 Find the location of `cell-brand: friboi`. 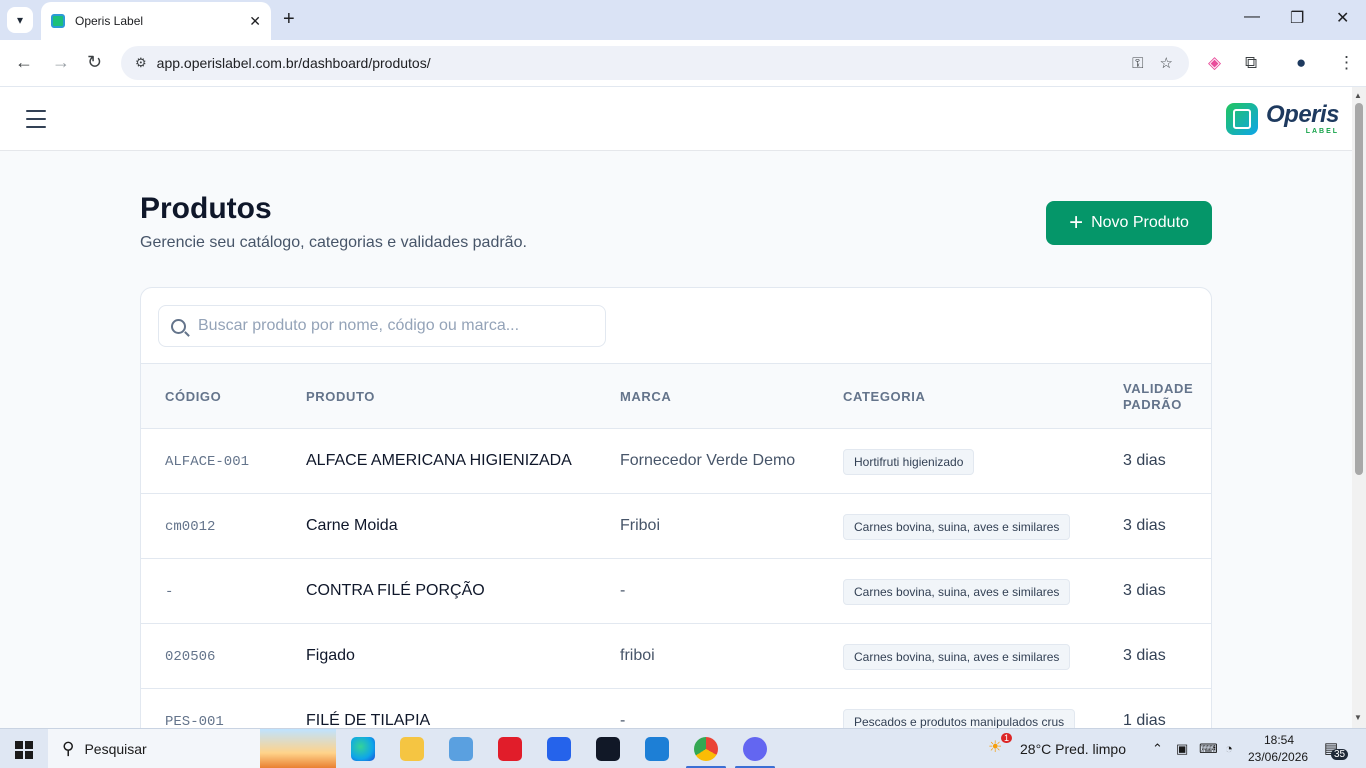

cell-brand: friboi is located at coordinates (637, 655).